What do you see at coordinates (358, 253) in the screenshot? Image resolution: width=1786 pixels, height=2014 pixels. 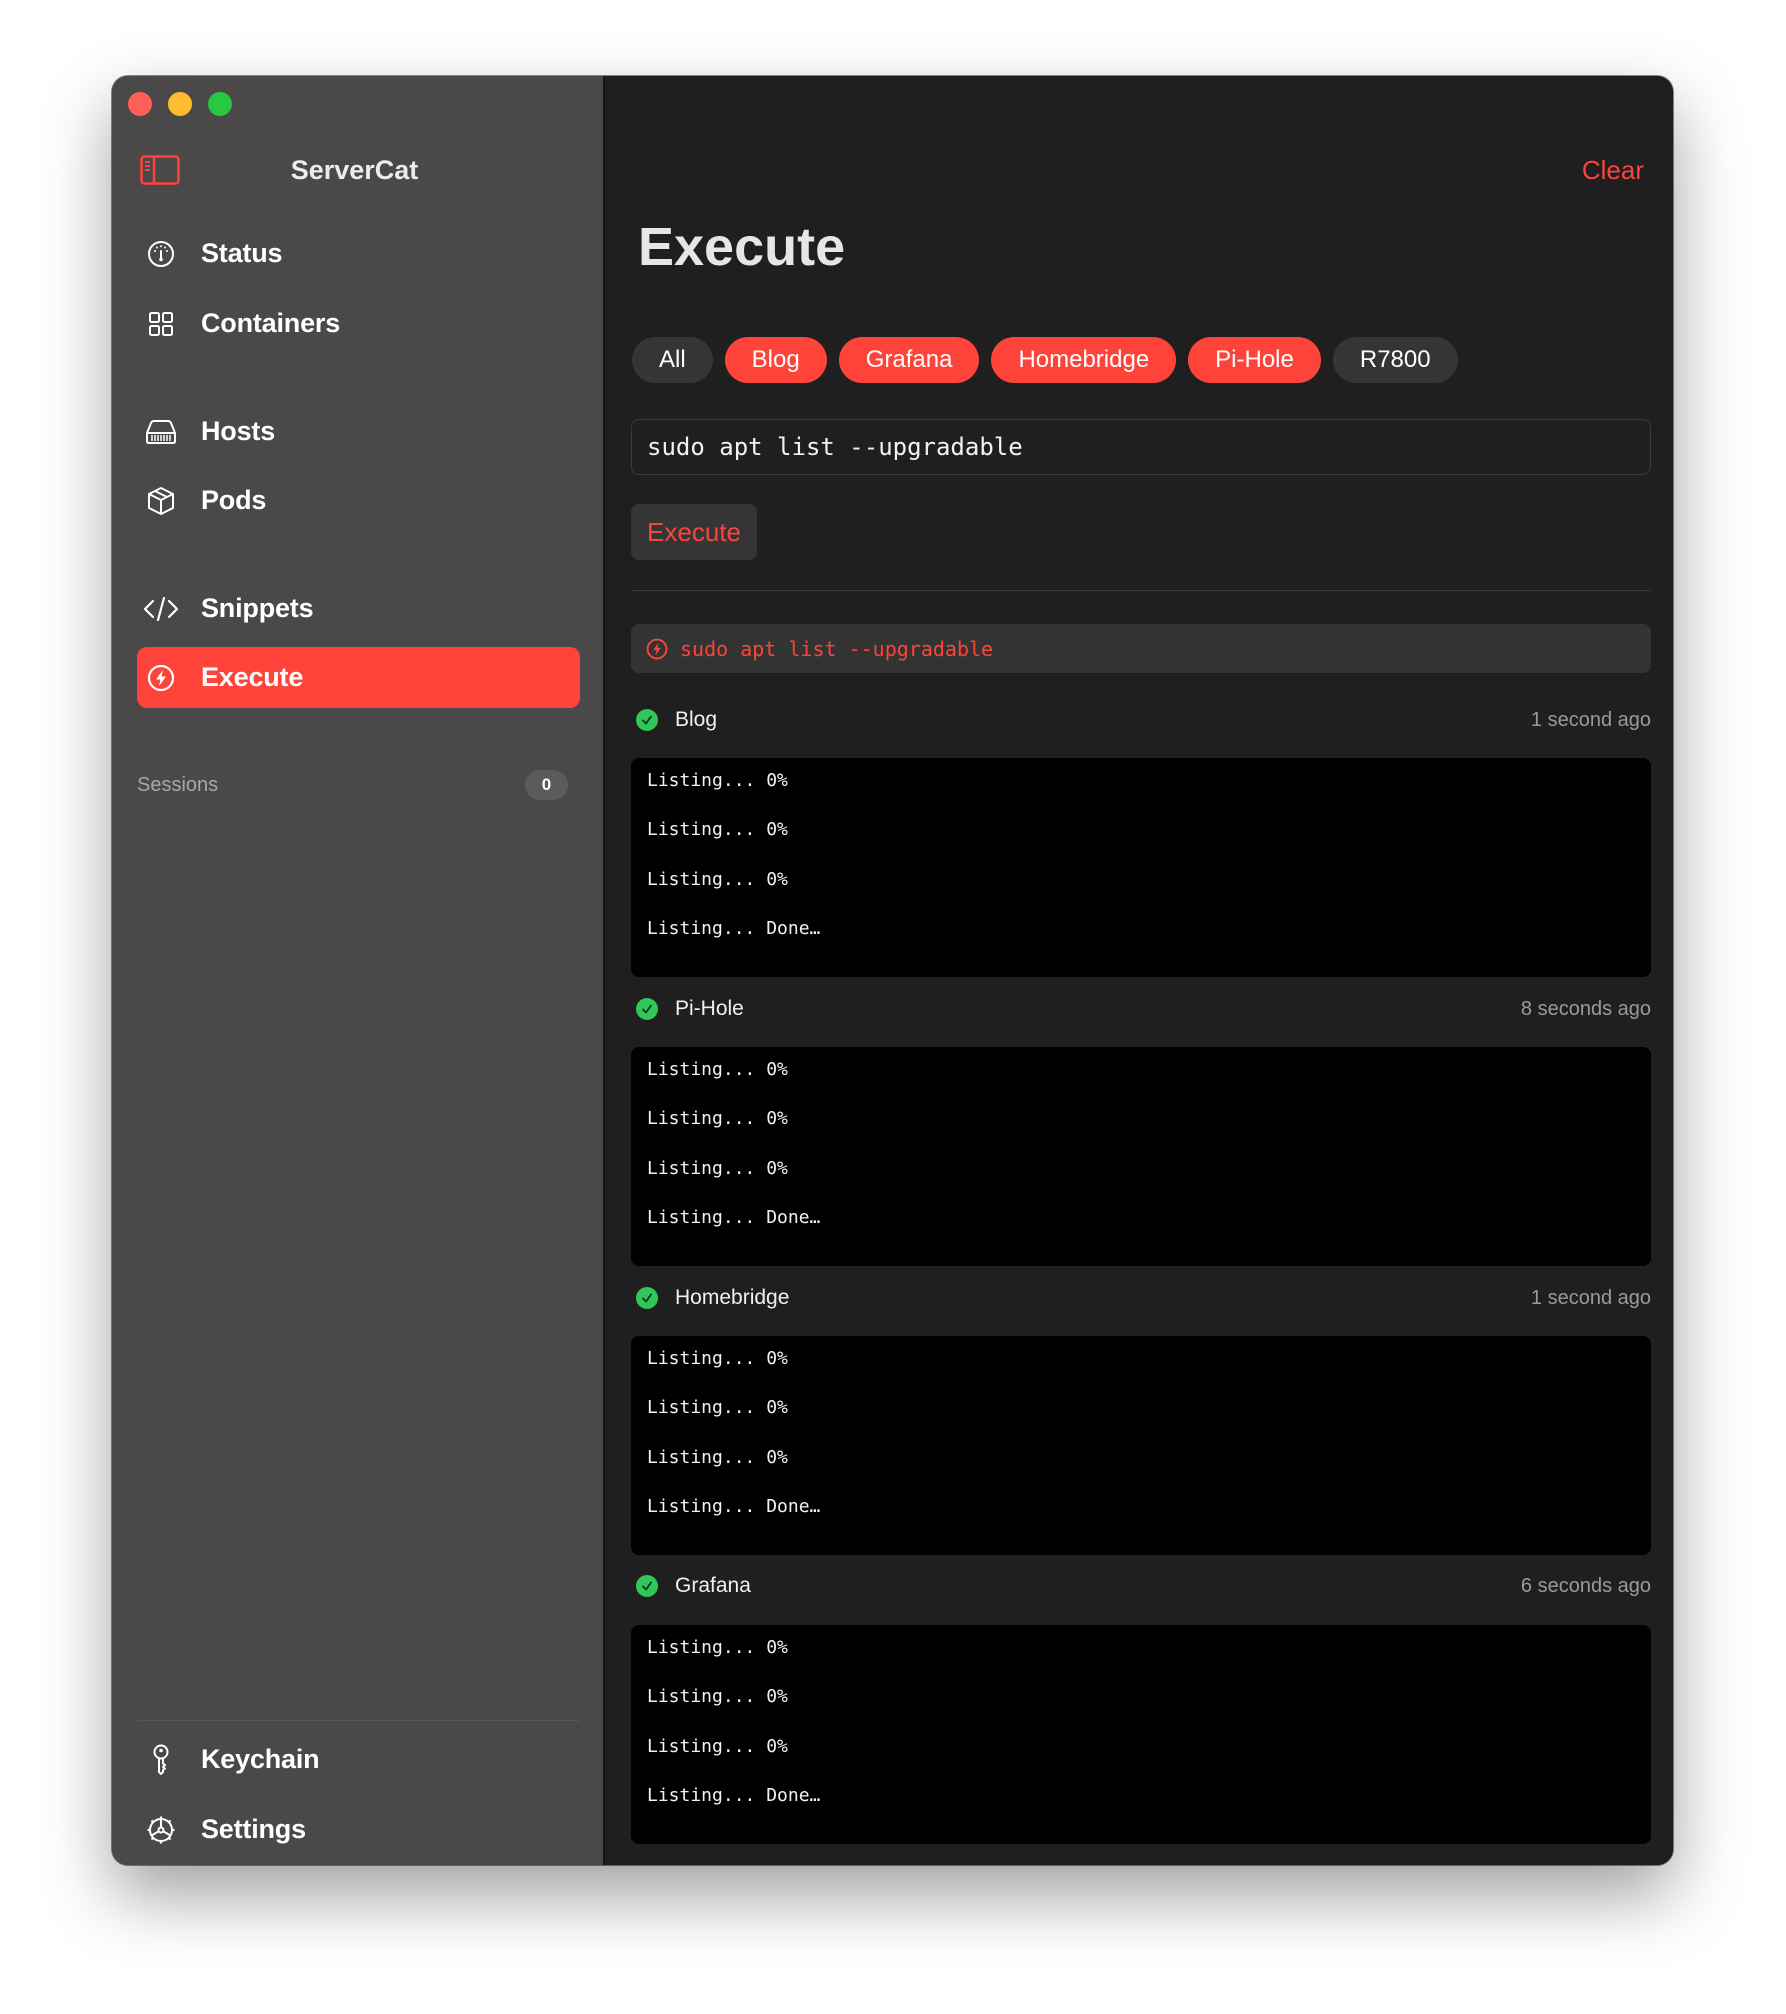 I see `sidebar-item-status: Status` at bounding box center [358, 253].